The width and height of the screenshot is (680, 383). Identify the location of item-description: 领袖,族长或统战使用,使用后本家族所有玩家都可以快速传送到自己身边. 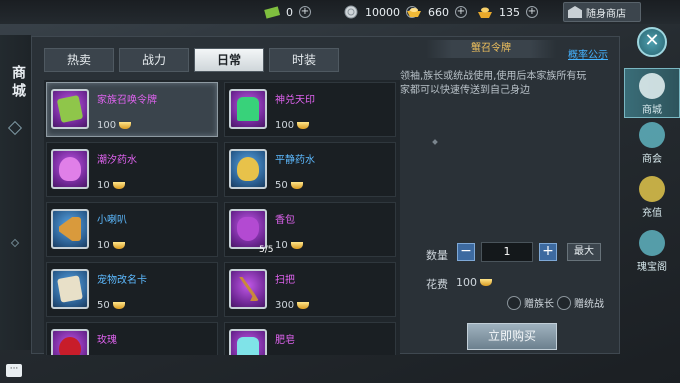
(493, 83).